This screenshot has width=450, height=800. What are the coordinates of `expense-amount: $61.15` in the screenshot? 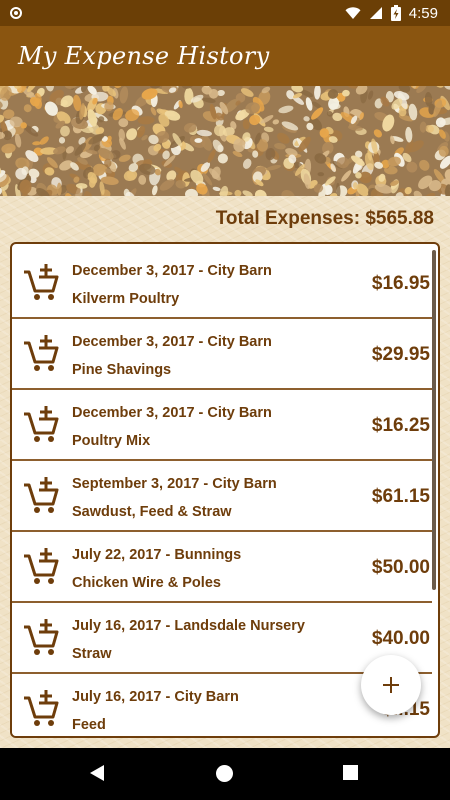 It's located at (400, 496).